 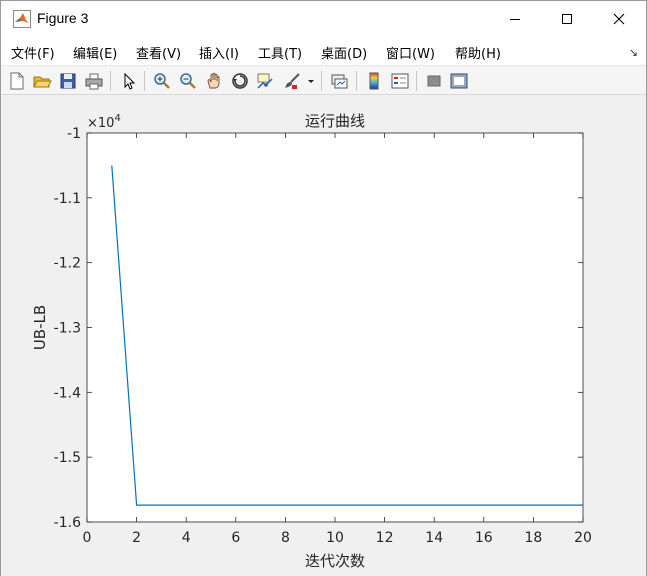 I want to click on y-tick-label: -1.3, so click(x=67, y=329).